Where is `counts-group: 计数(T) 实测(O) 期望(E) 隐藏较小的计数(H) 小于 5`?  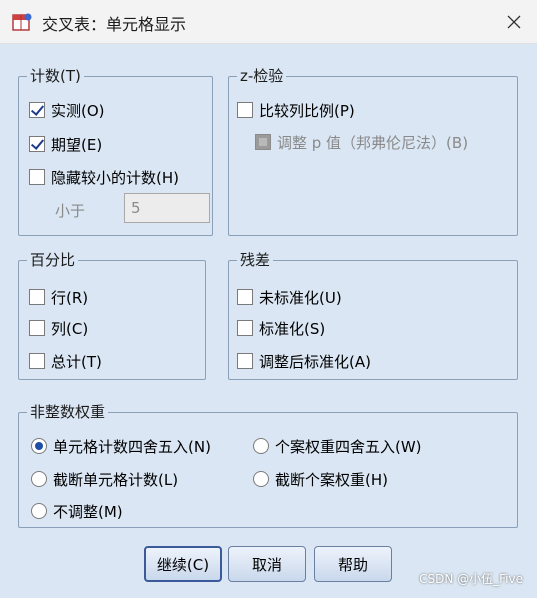 counts-group: 计数(T) 实测(O) 期望(E) 隐藏较小的计数(H) 小于 5 is located at coordinates (115, 151).